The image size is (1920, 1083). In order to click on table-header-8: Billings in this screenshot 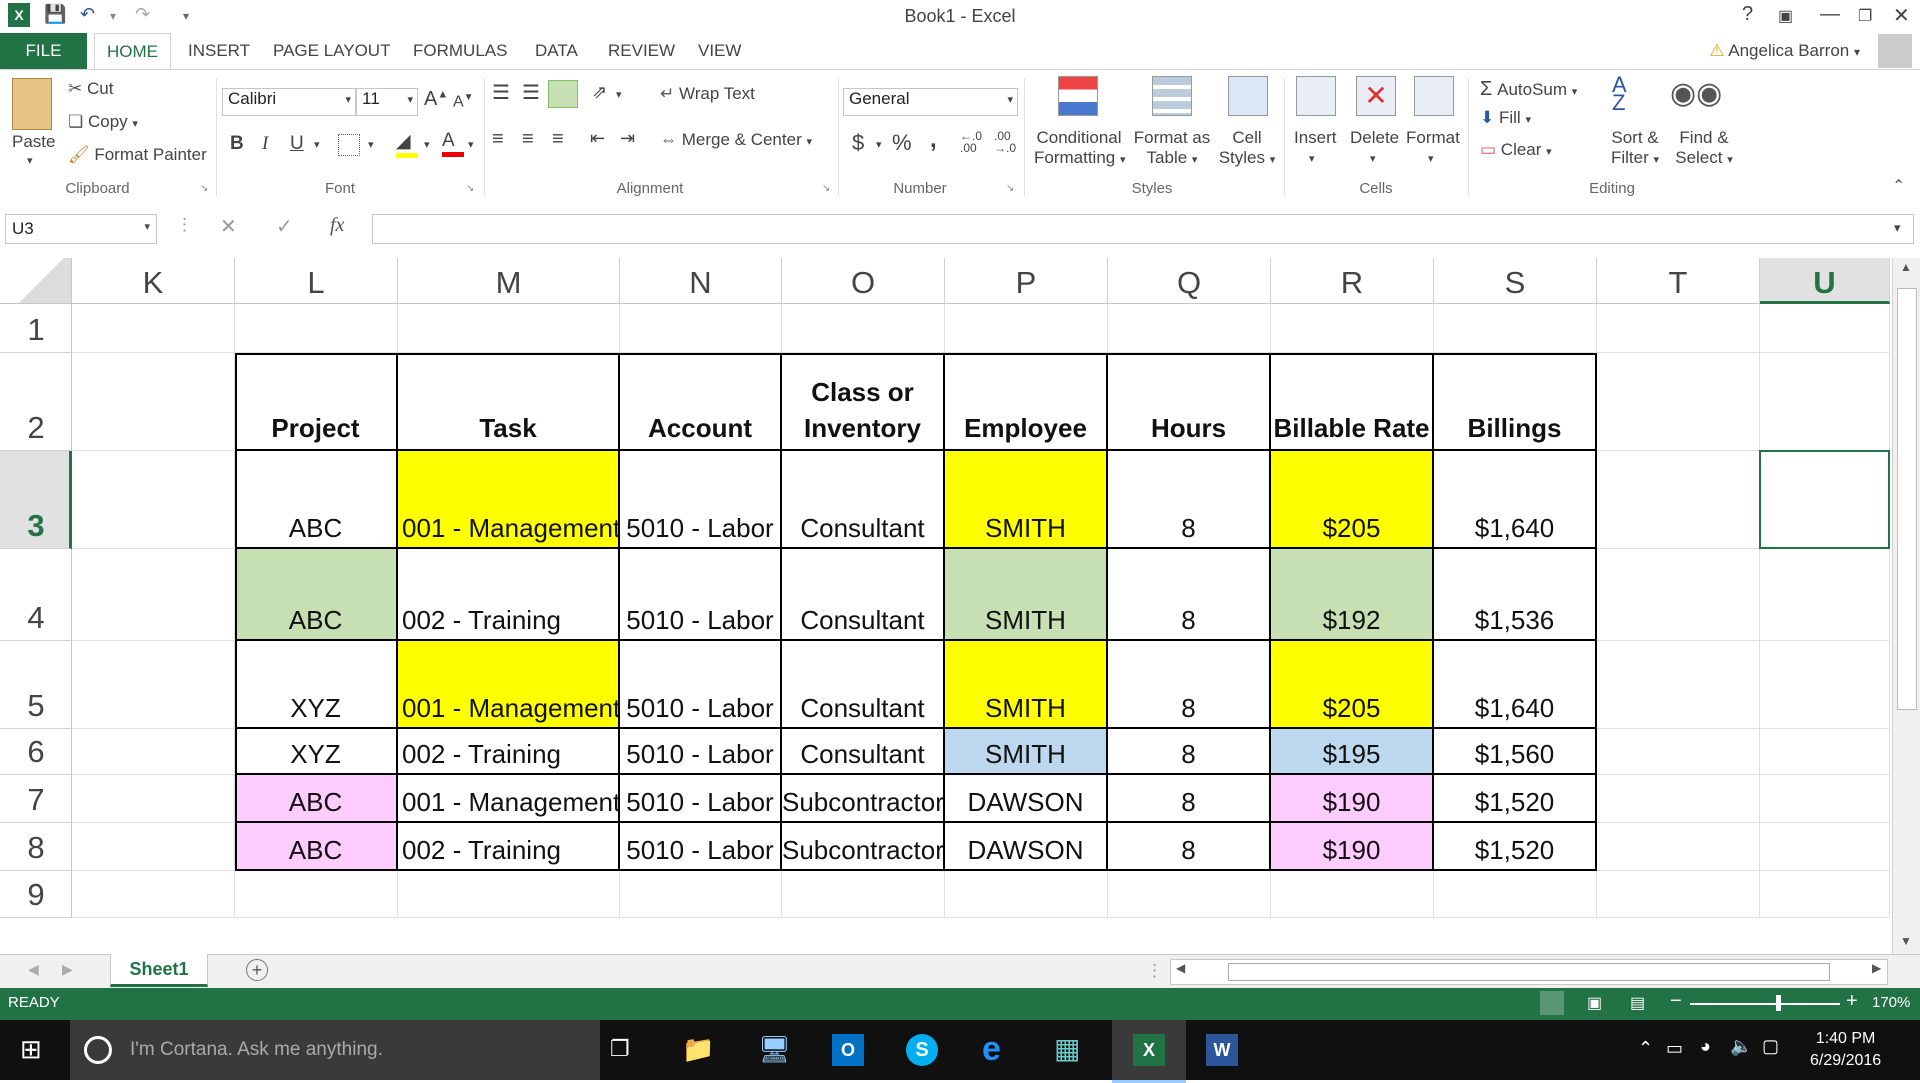, I will do `click(1515, 402)`.